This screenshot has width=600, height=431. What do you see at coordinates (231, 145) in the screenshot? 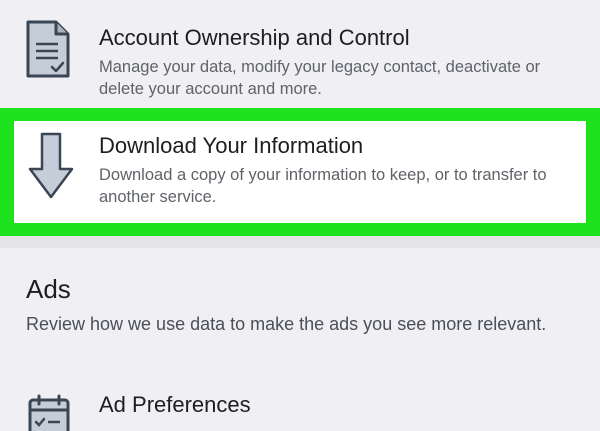
I see `download-information-title: Download Your Information` at bounding box center [231, 145].